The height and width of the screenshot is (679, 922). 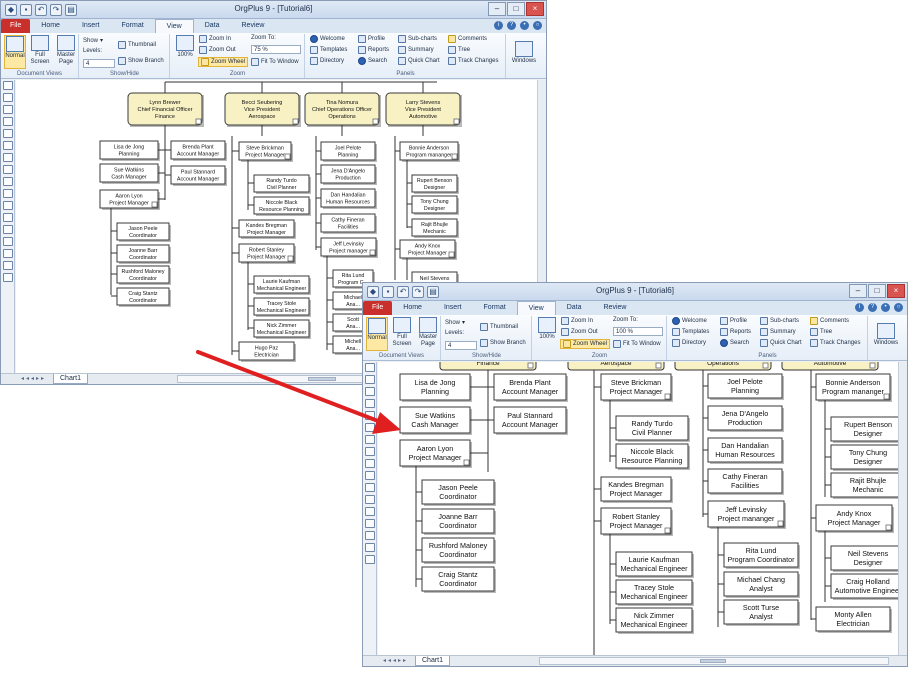 I want to click on info-icon: i, so click(x=859, y=307).